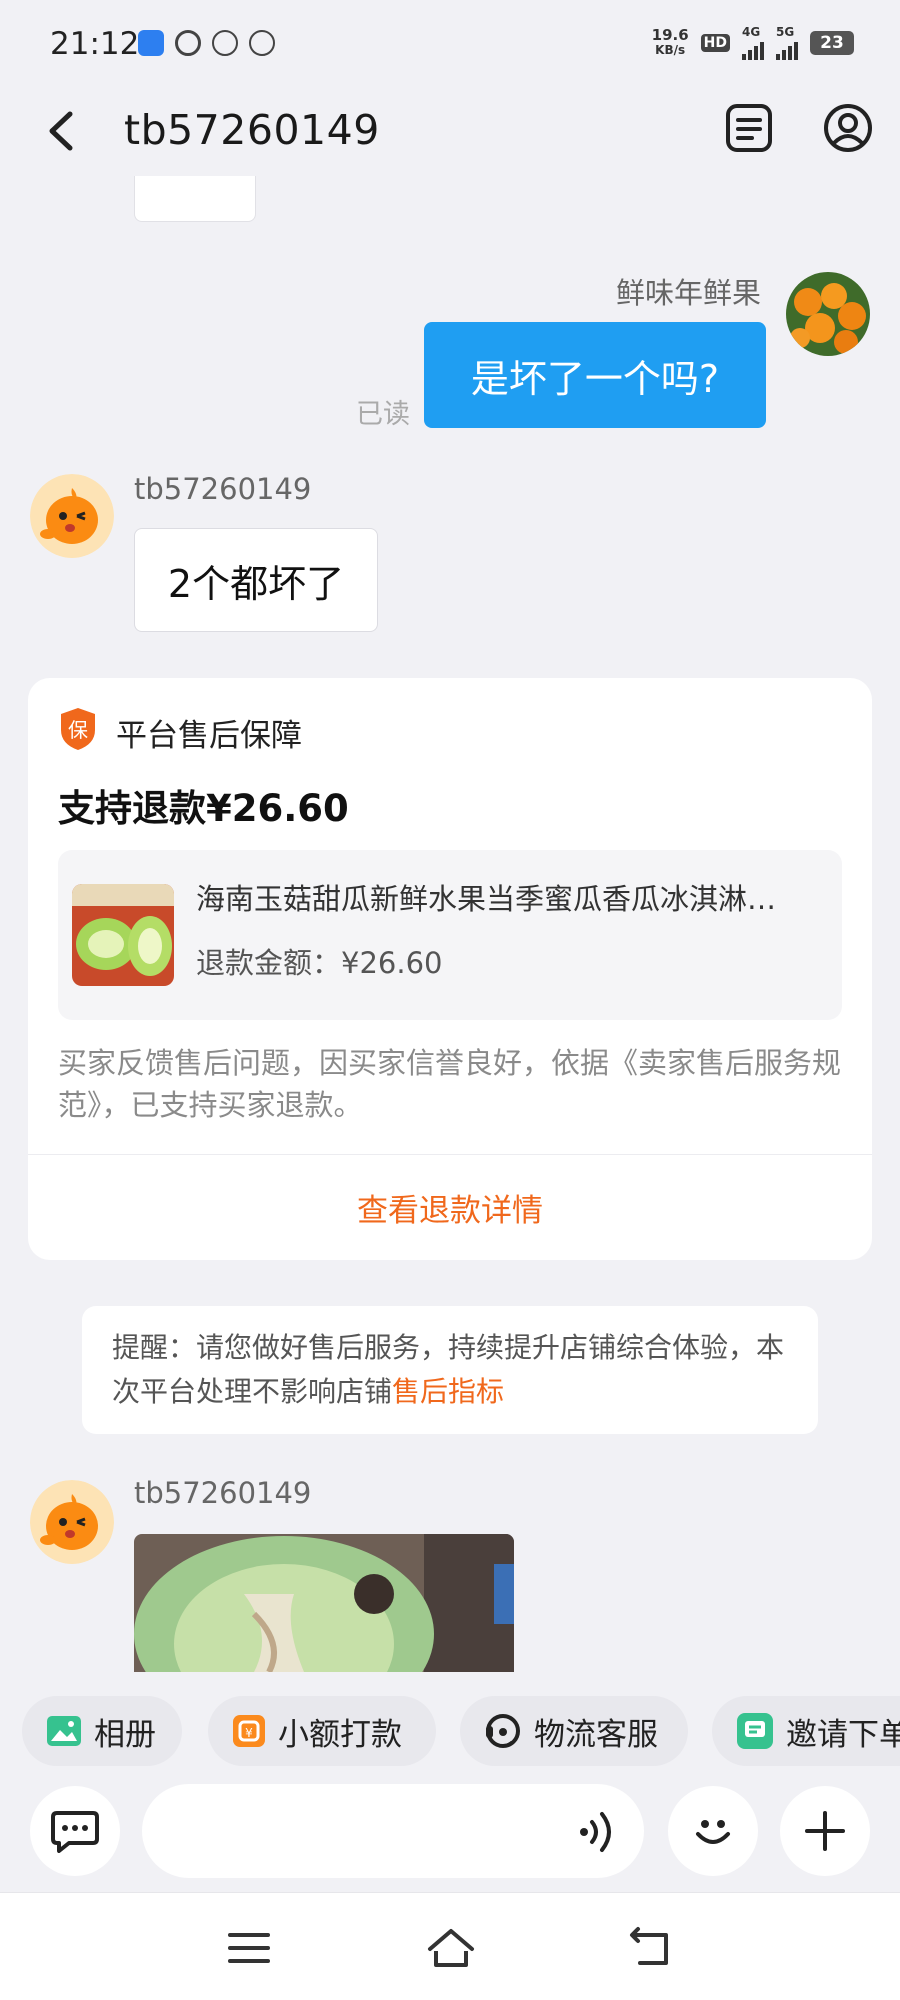 The image size is (900, 2000). What do you see at coordinates (448, 1391) in the screenshot?
I see `after-sales-metrics-link: 售后指标` at bounding box center [448, 1391].